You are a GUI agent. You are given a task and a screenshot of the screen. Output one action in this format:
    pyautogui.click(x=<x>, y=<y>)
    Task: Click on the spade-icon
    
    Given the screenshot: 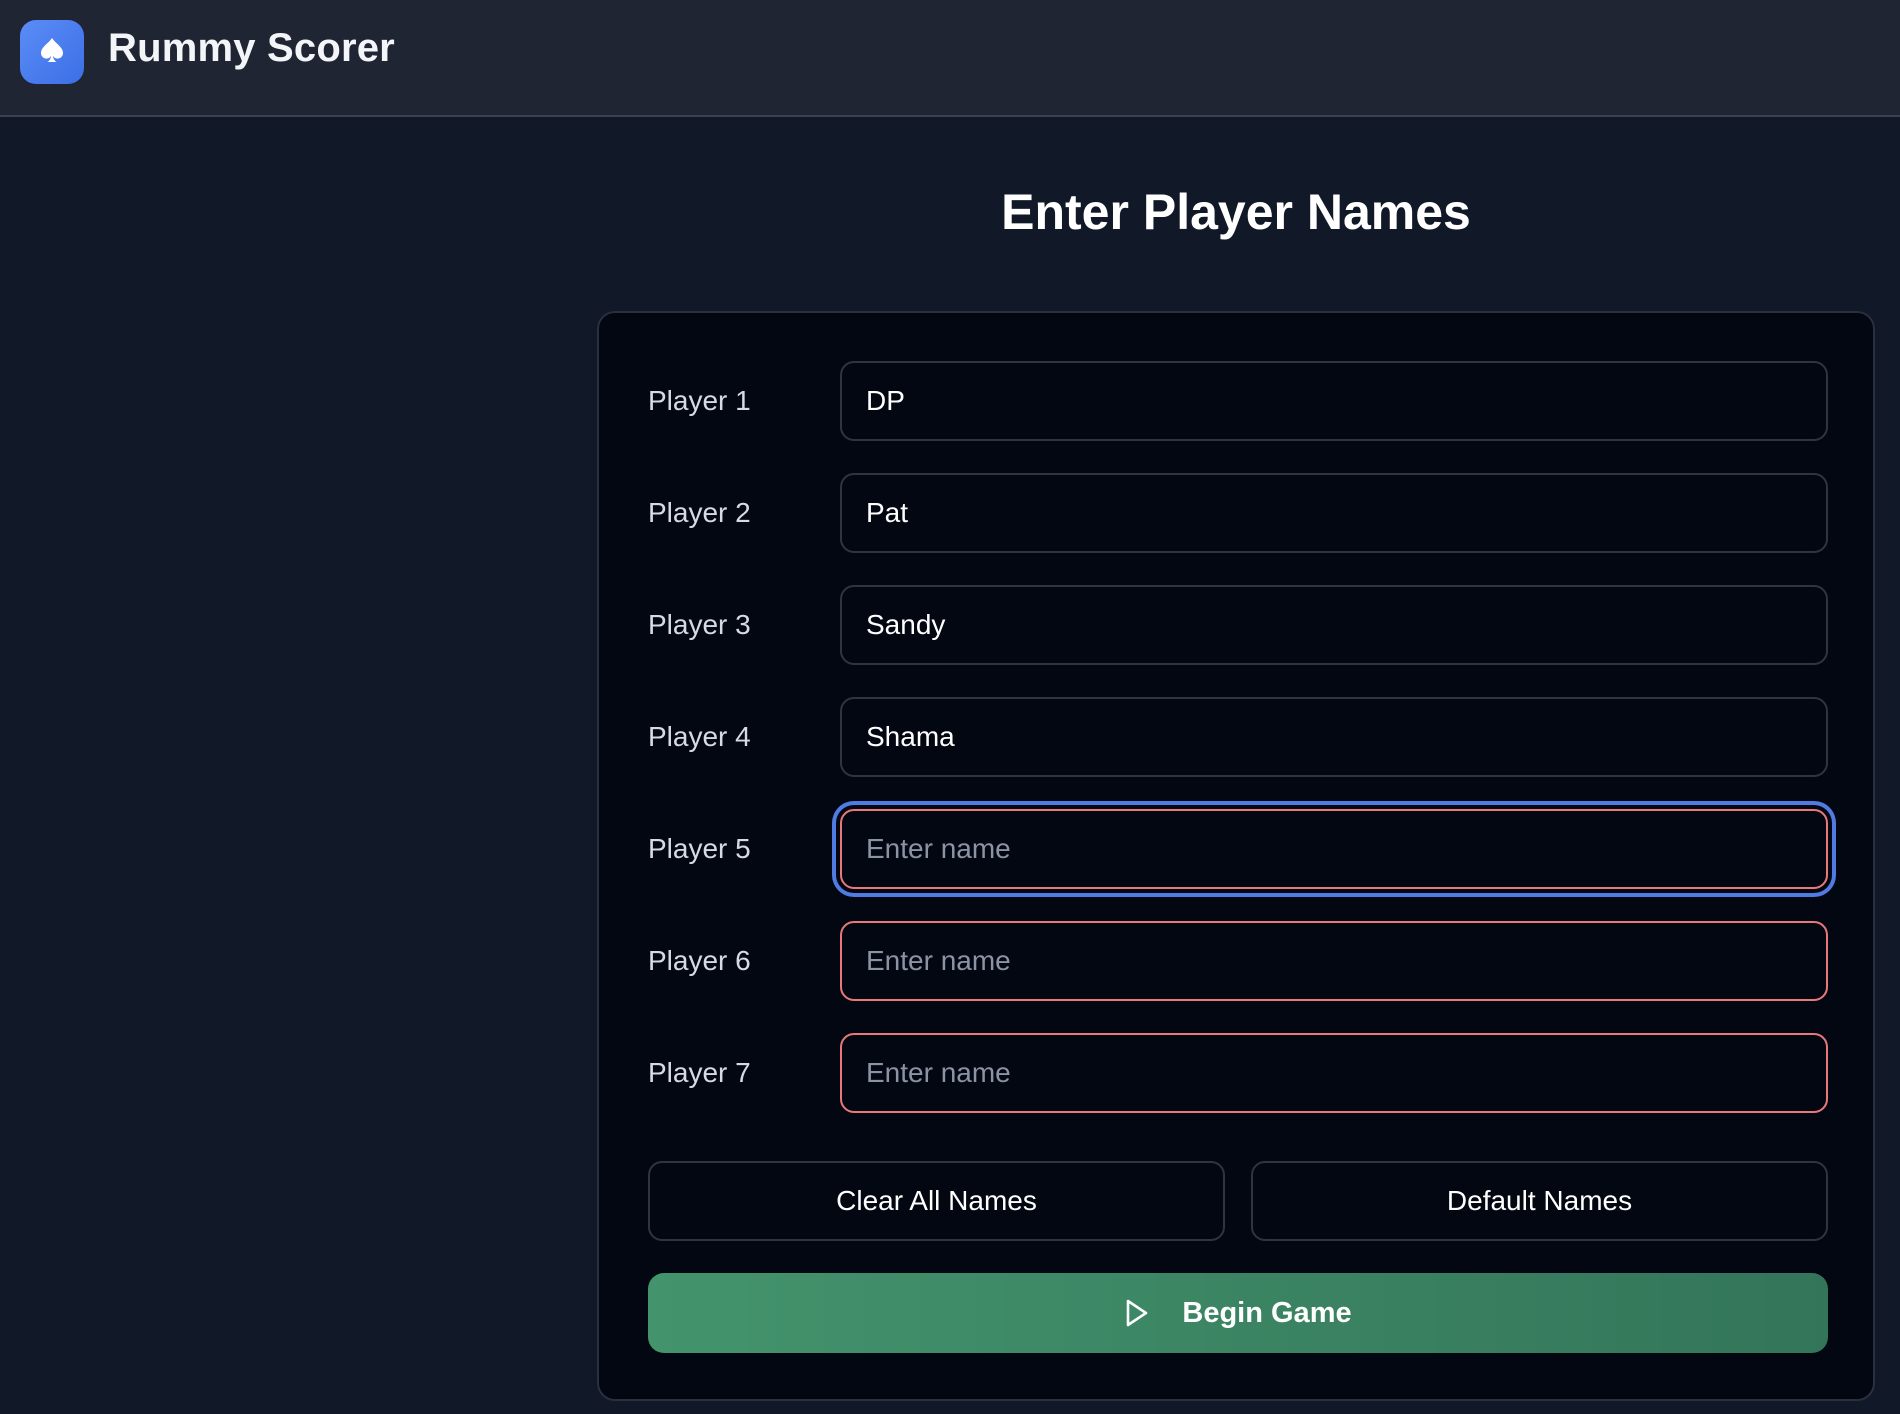 What is the action you would take?
    pyautogui.click(x=52, y=52)
    